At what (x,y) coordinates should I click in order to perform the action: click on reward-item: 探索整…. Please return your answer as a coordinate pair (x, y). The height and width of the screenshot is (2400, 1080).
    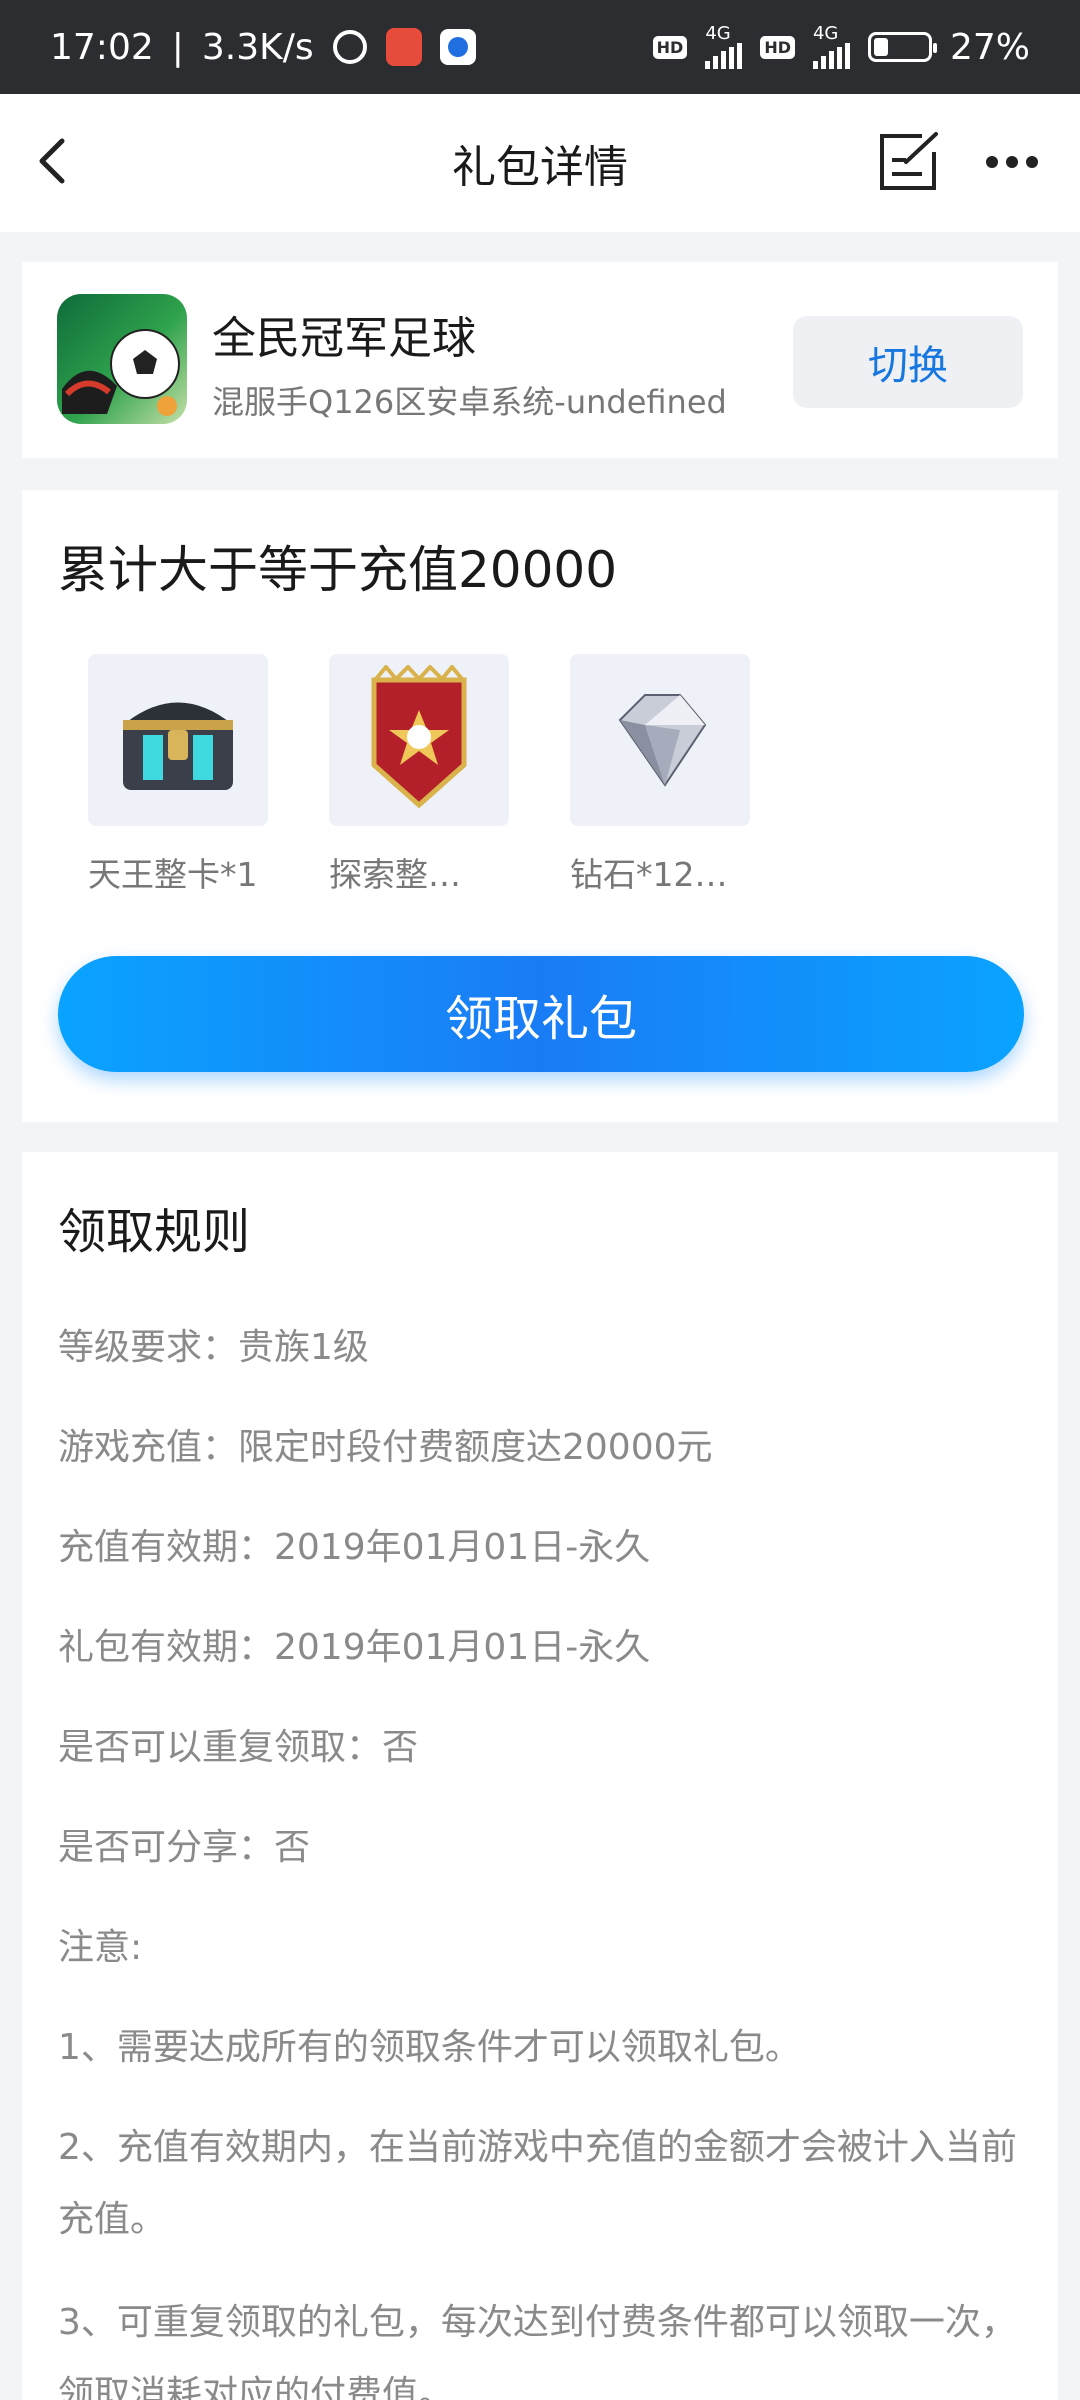
    Looking at the image, I should click on (419, 775).